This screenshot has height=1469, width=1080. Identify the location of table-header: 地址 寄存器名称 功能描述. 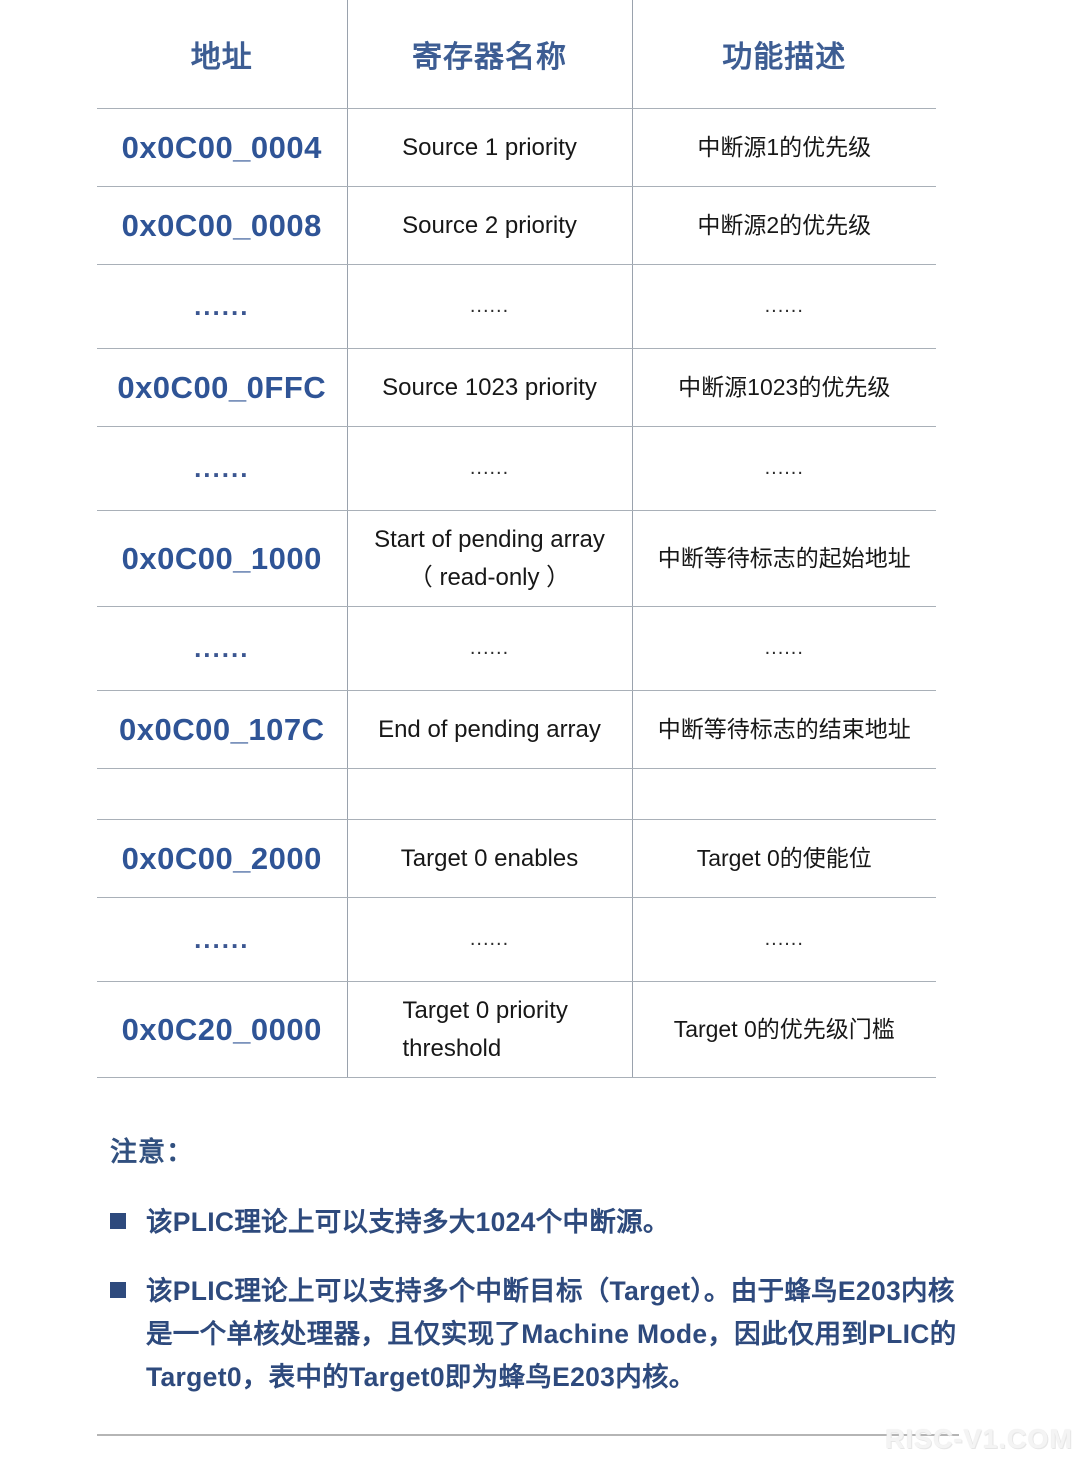
(516, 54).